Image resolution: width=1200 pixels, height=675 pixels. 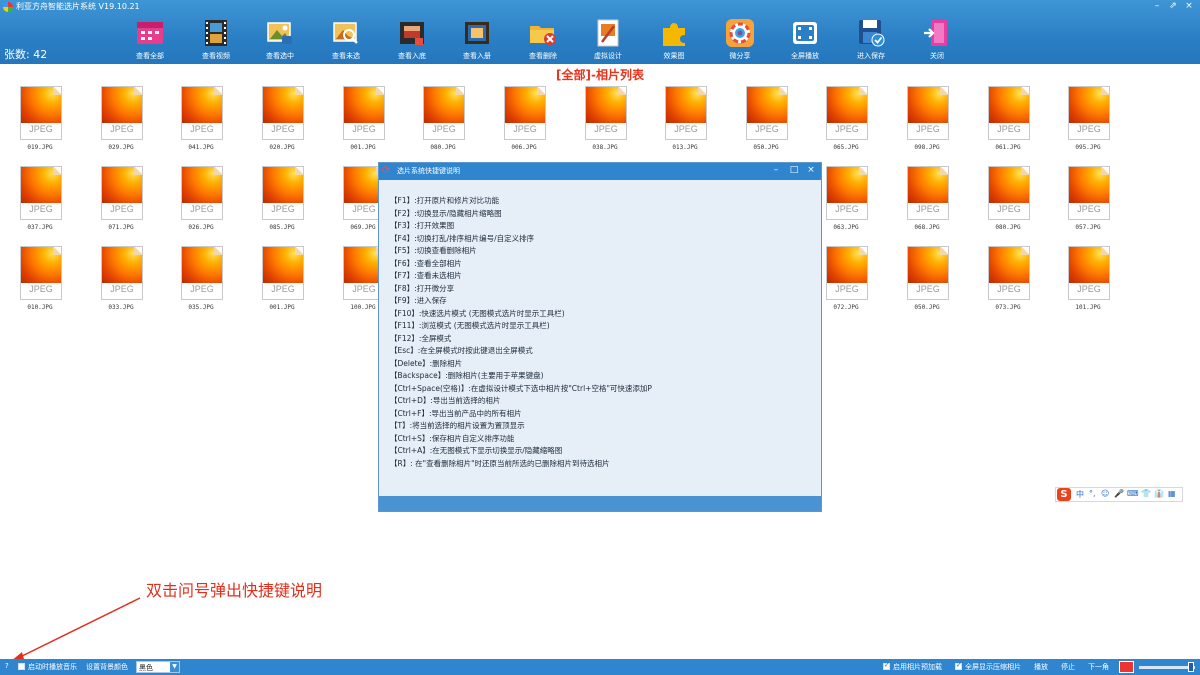 What do you see at coordinates (1092, 493) in the screenshot?
I see `ime-punctuation-toggle: °,` at bounding box center [1092, 493].